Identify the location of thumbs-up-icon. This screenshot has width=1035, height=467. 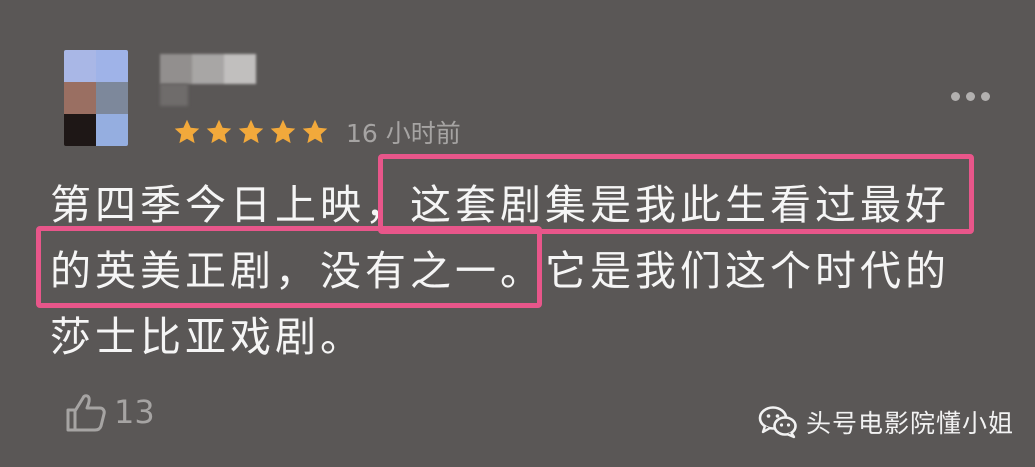
(86, 413).